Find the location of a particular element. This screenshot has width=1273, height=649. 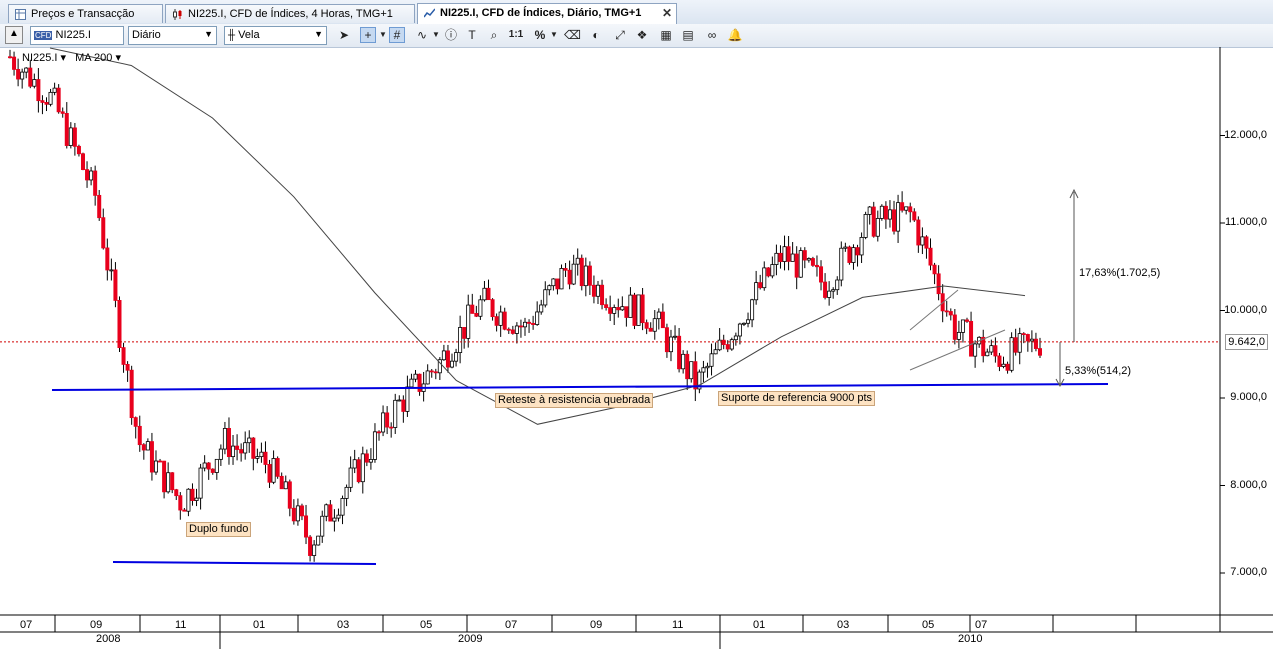

templates-icon: ▦ is located at coordinates (666, 35).